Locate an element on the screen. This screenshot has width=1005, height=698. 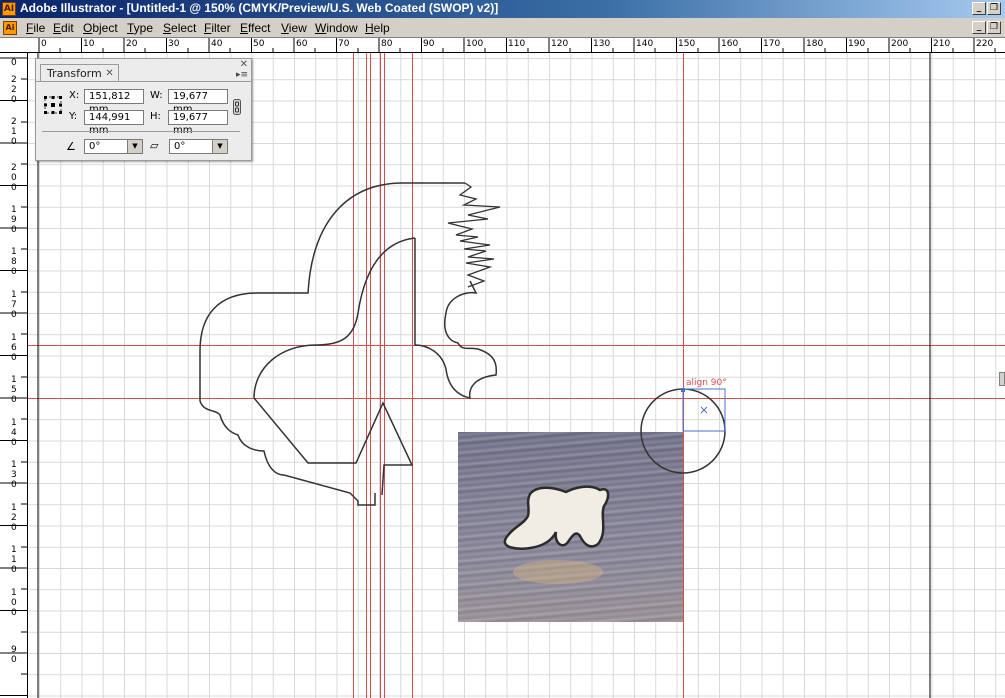
v-ruler-label: 1 9 0 is located at coordinates (14, 220).